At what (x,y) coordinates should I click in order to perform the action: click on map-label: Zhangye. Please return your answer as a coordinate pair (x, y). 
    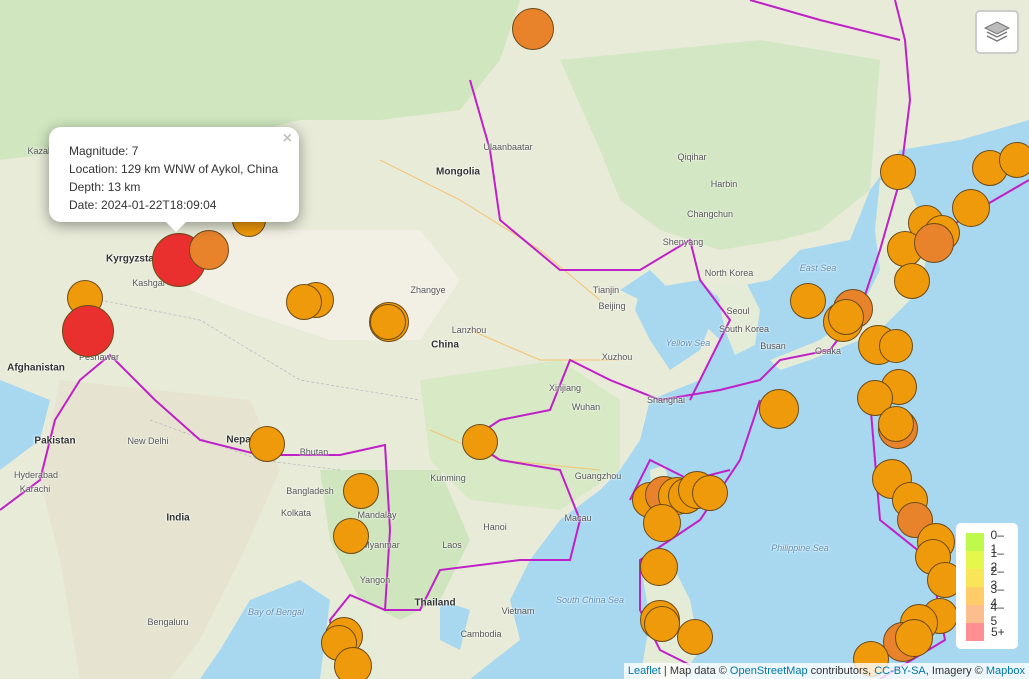
    Looking at the image, I should click on (428, 290).